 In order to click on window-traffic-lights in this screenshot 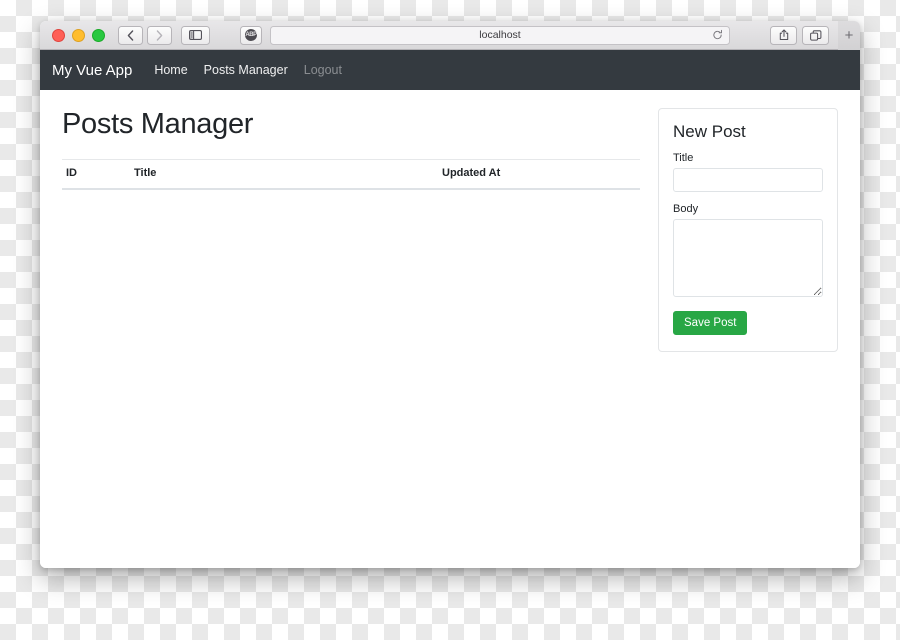, I will do `click(78, 35)`.